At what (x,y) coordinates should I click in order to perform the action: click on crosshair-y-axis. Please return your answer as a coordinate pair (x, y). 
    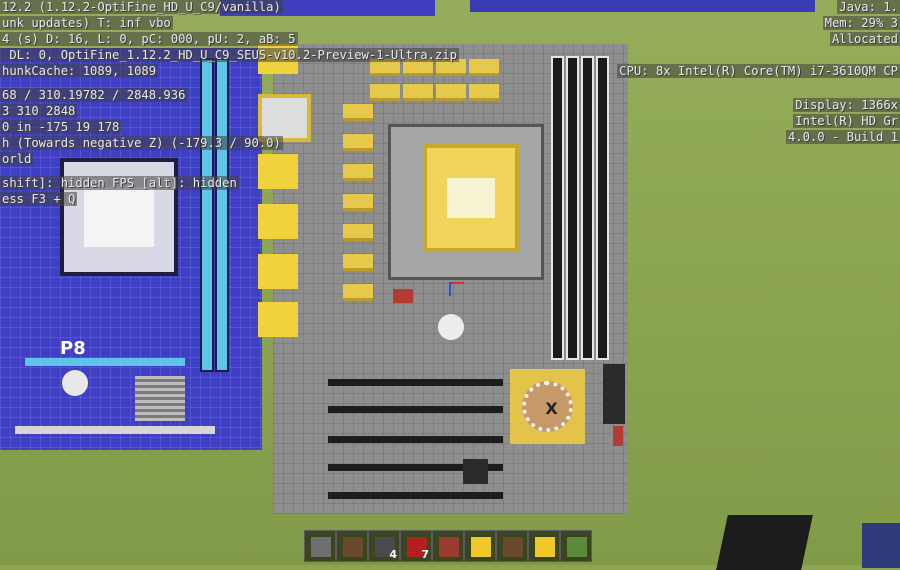
    Looking at the image, I should click on (450, 289).